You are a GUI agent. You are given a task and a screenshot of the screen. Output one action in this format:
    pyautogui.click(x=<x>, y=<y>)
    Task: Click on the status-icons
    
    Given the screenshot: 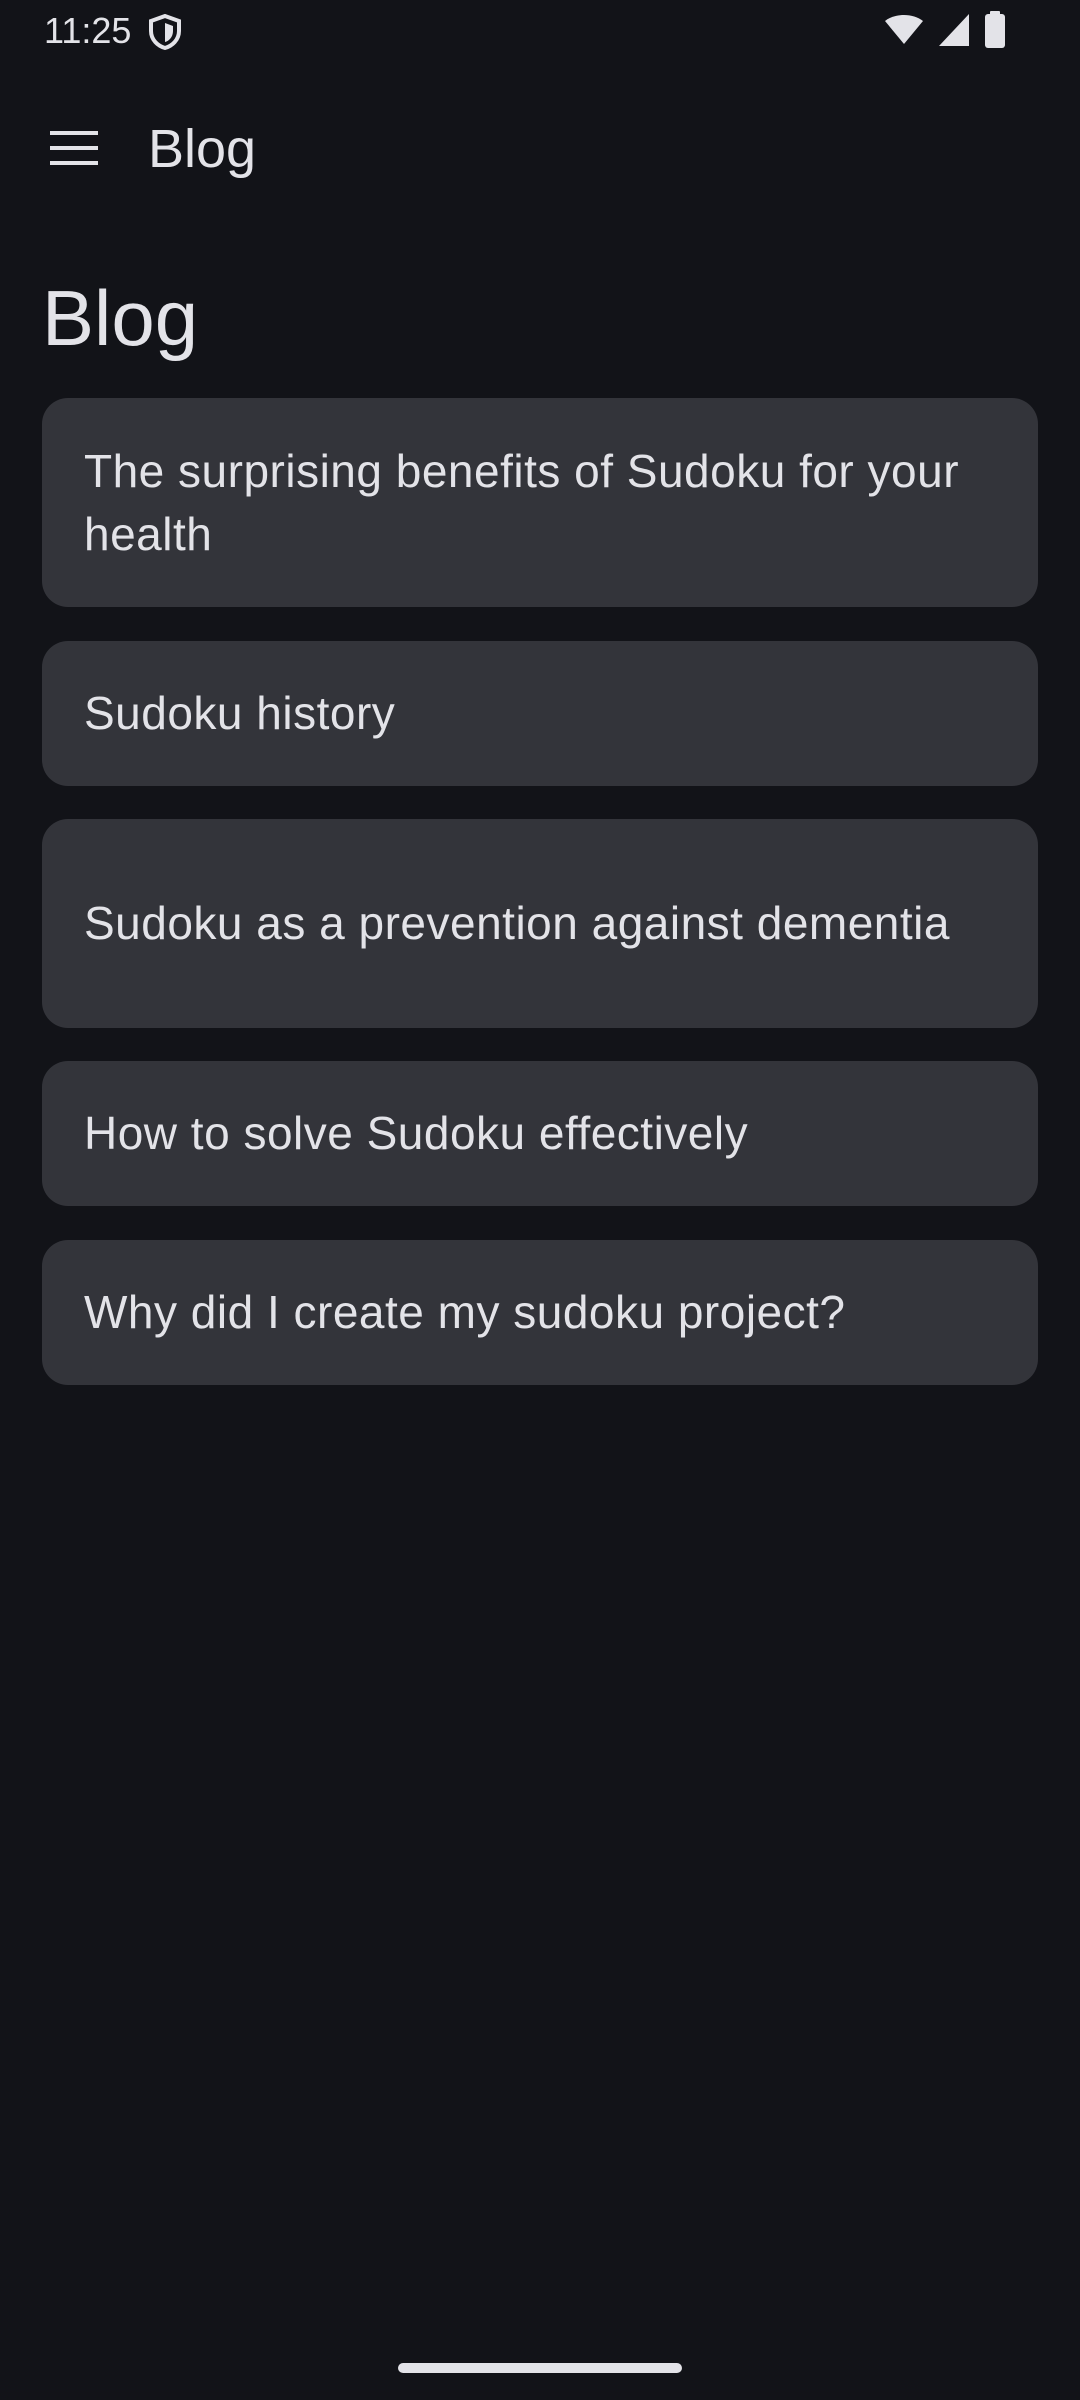 What is the action you would take?
    pyautogui.click(x=945, y=32)
    